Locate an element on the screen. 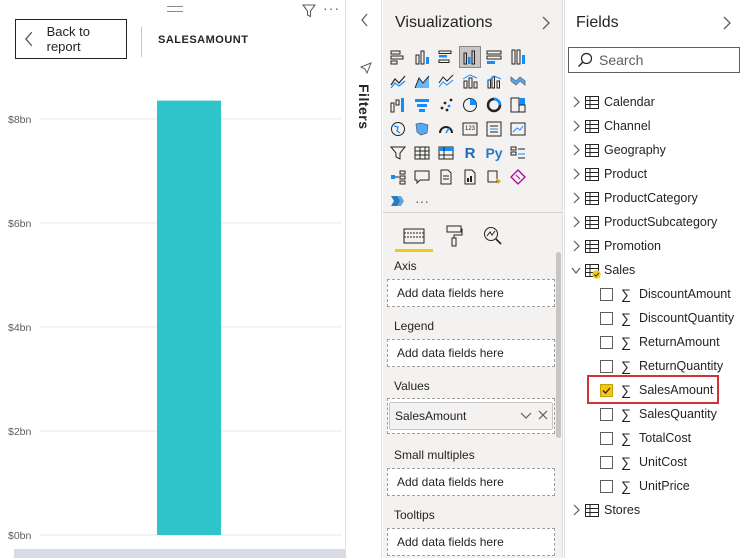 Image resolution: width=744 pixels, height=558 pixels. qa-icon is located at coordinates (422, 177).